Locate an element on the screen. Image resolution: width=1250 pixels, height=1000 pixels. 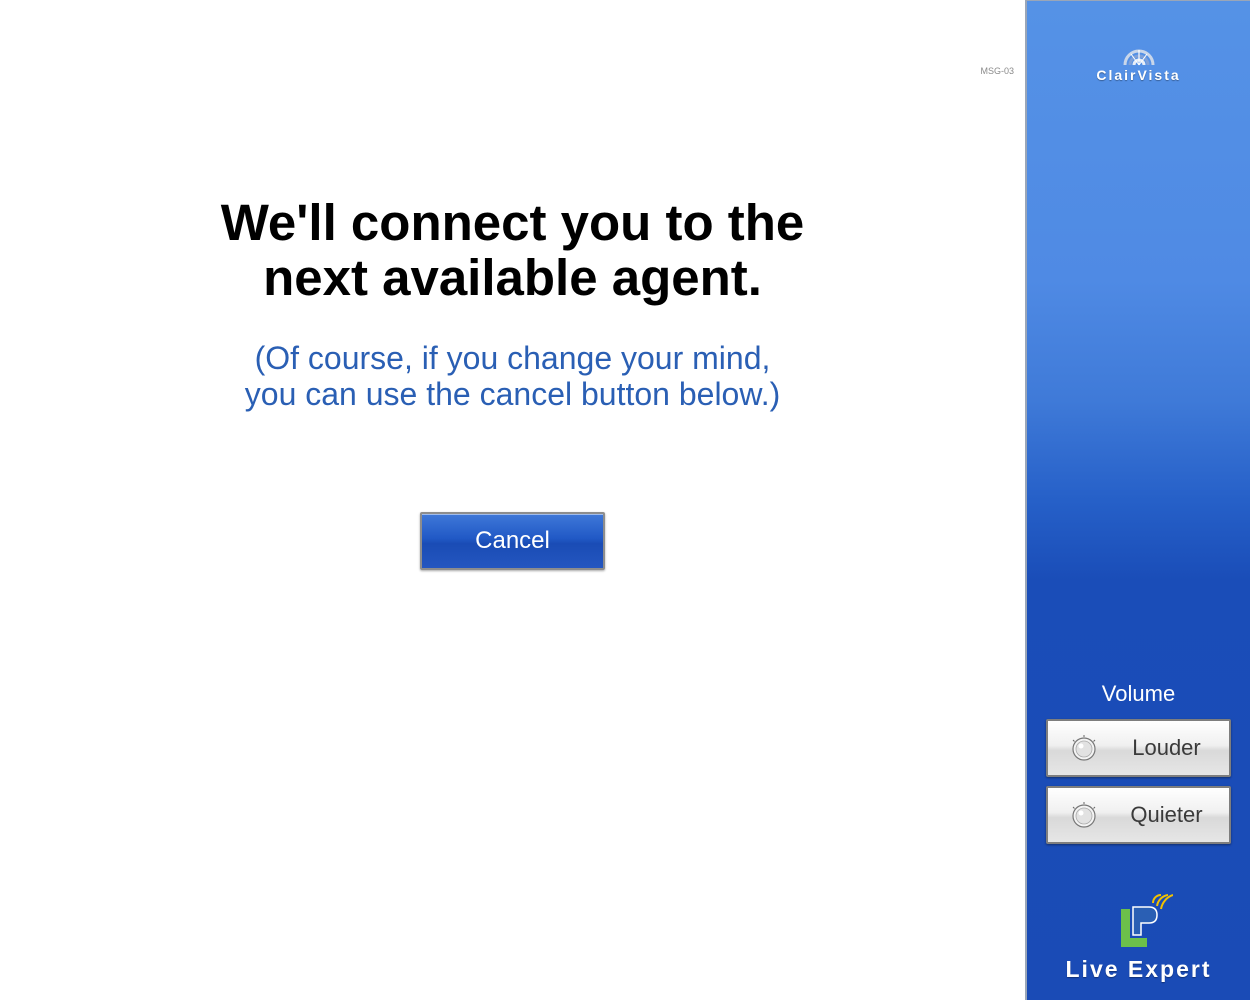
product-name: Live Expert is located at coordinates (1138, 969).